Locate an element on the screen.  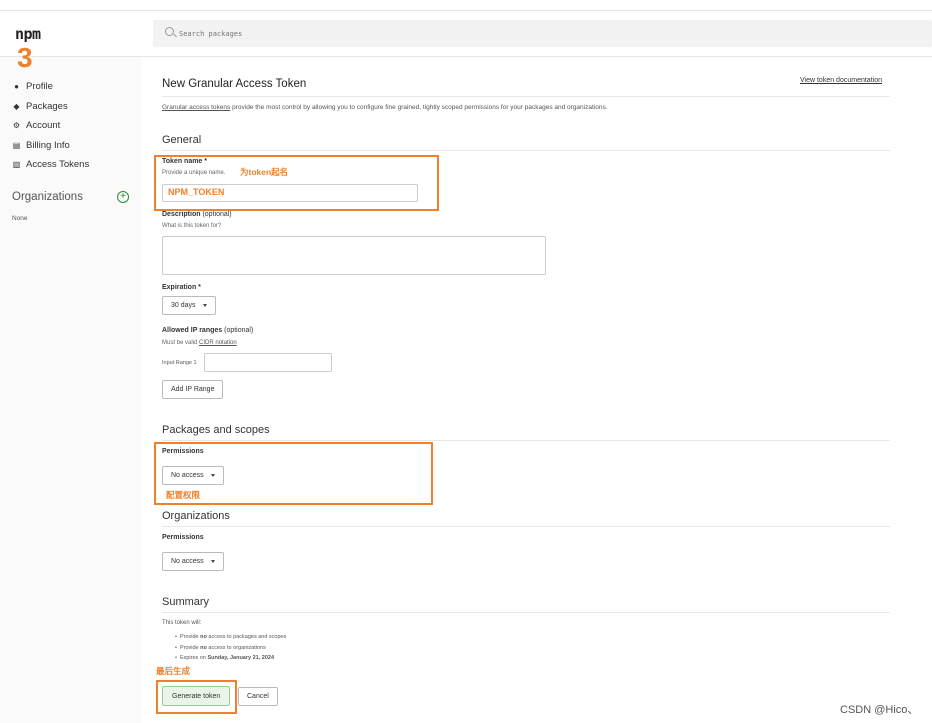
summary-text: access to organizations is located at coordinates (236, 647).